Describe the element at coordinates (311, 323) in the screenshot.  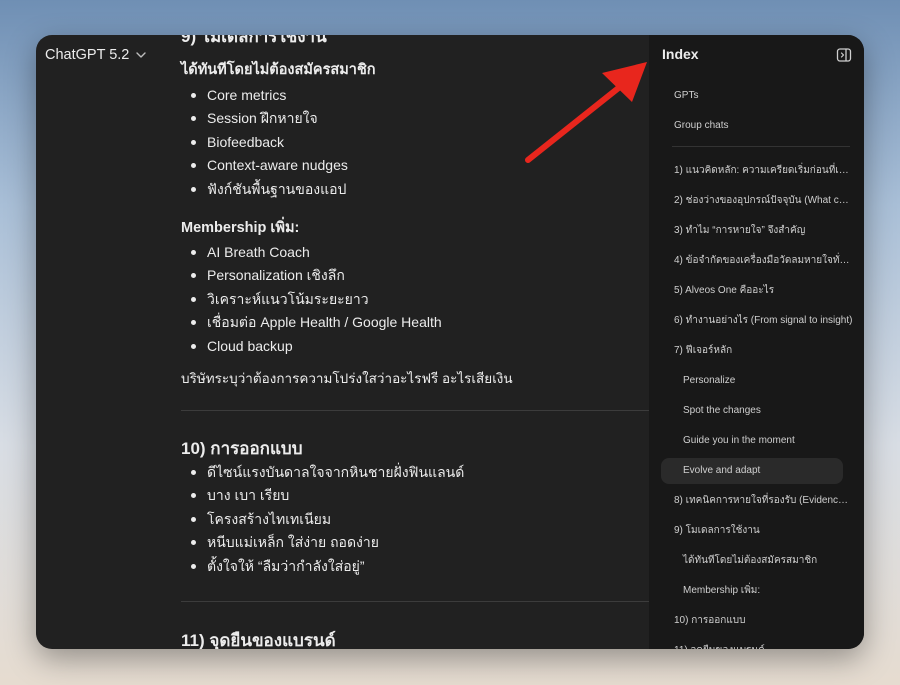
I see `list-item: เชื่อมต่อ Apple Health / Google Health` at that location.